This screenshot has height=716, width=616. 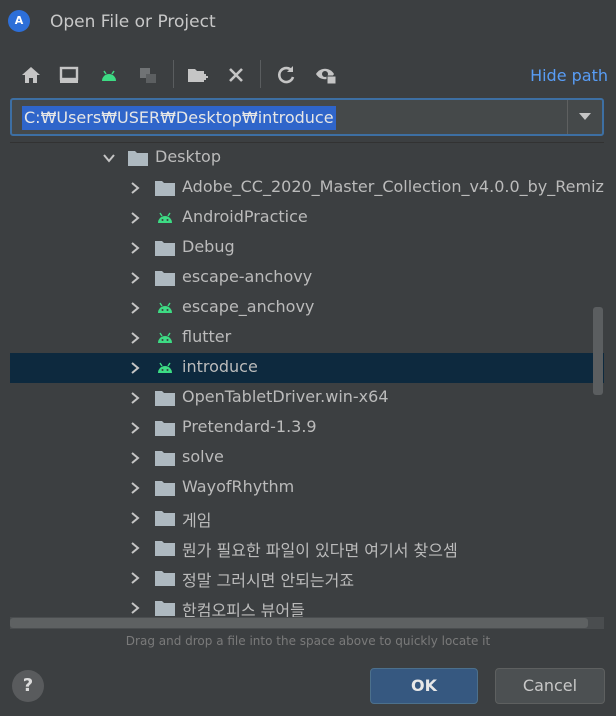 I want to click on window-title: Open File or Project, so click(x=133, y=22).